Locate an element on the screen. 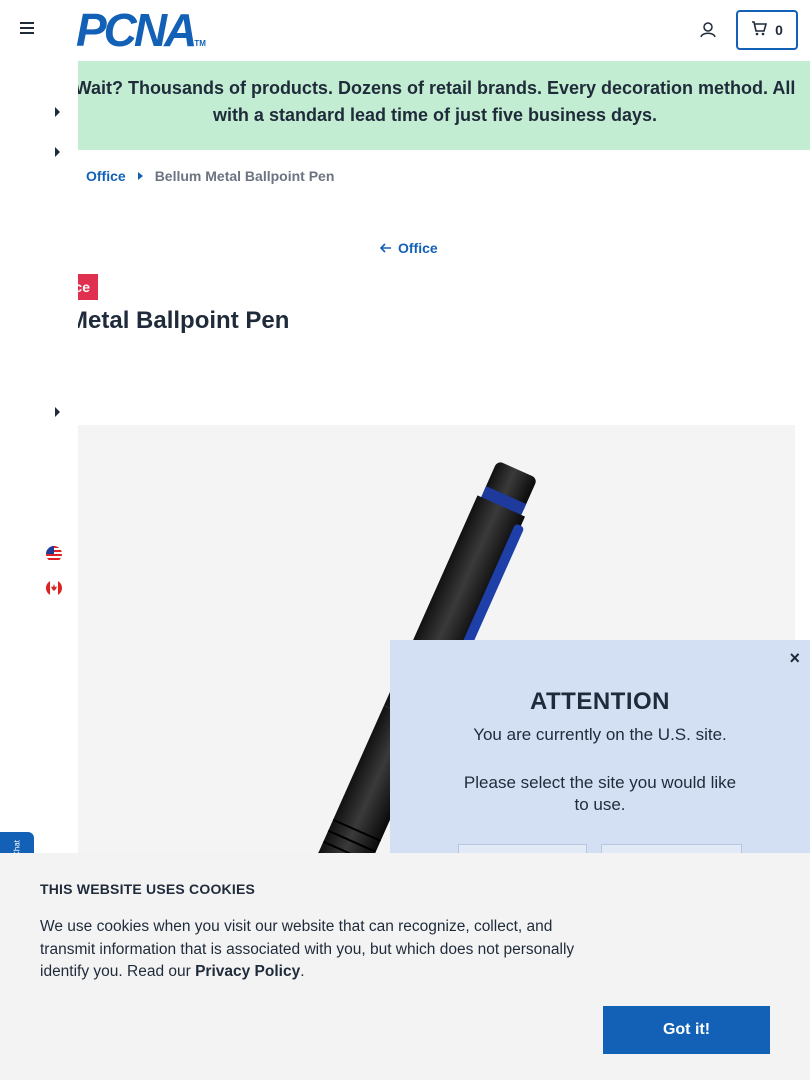  breadcrumb-separator-icon is located at coordinates (140, 176).